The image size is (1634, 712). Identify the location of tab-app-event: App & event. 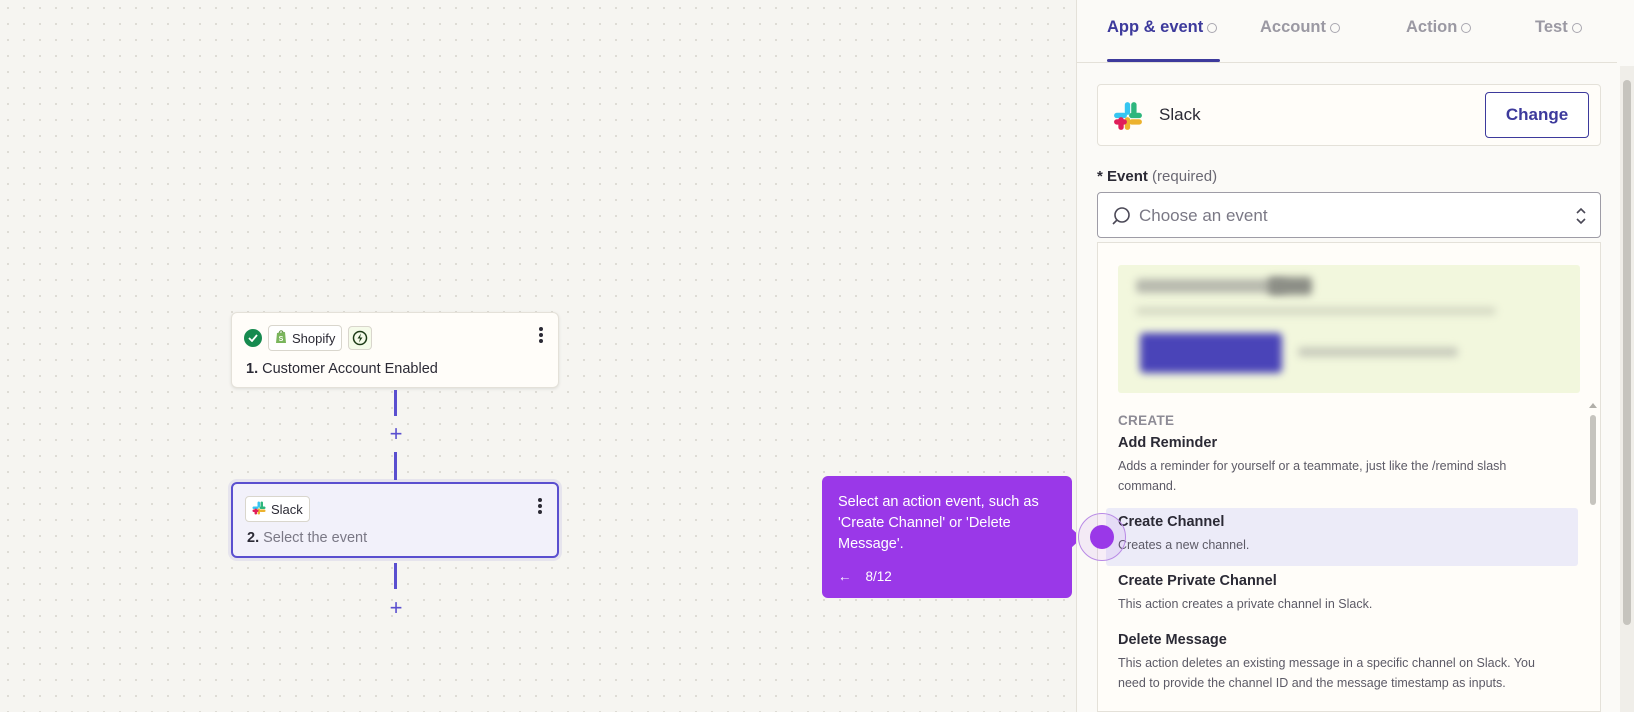
(1162, 27).